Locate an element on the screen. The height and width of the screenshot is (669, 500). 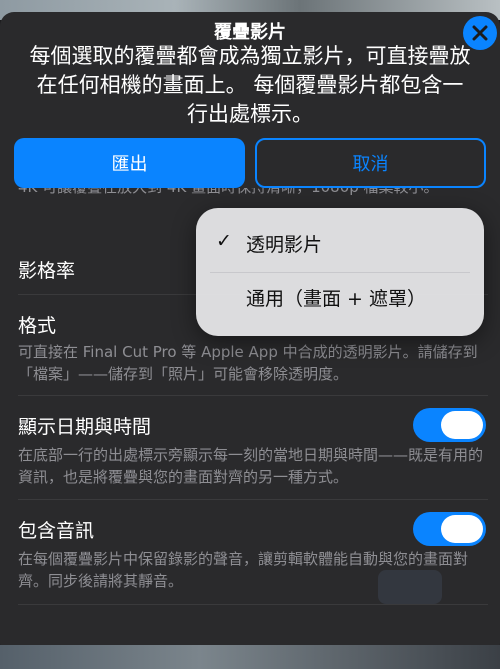
frame-rate-label: 影格率 is located at coordinates (46, 269).